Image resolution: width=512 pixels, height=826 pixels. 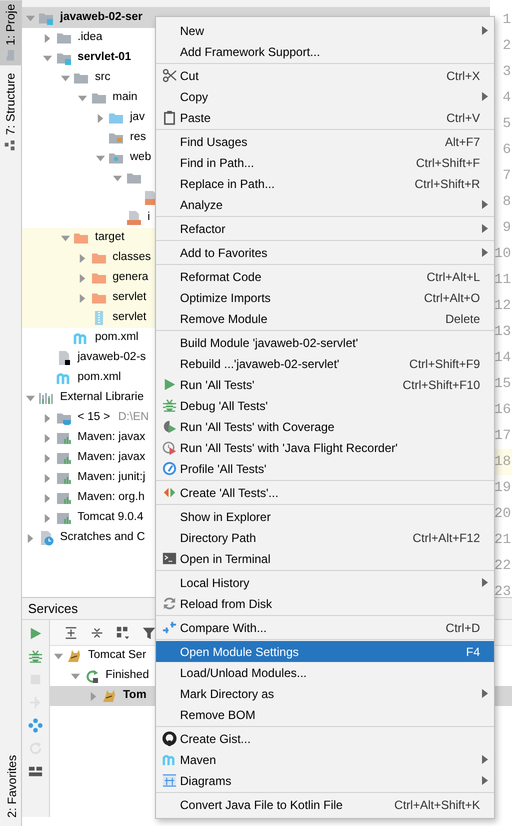 What do you see at coordinates (453, 277) in the screenshot?
I see `shortcut-text: Ctrl+Alt+L` at bounding box center [453, 277].